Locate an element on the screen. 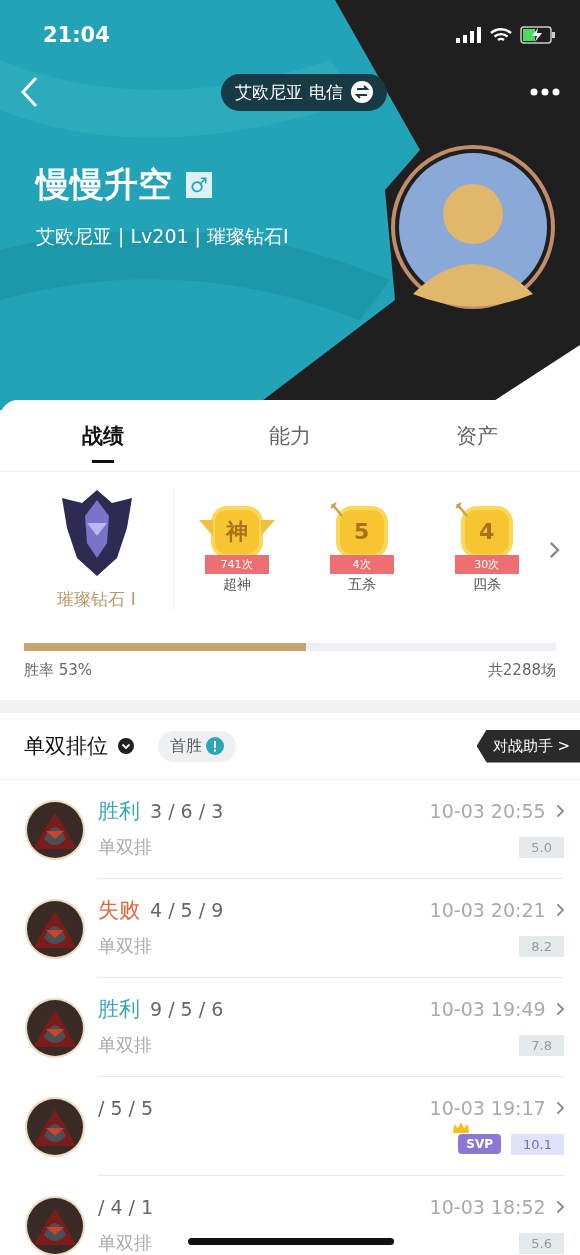 The height and width of the screenshot is (1255, 580). match-score: 5.0 is located at coordinates (541, 847).